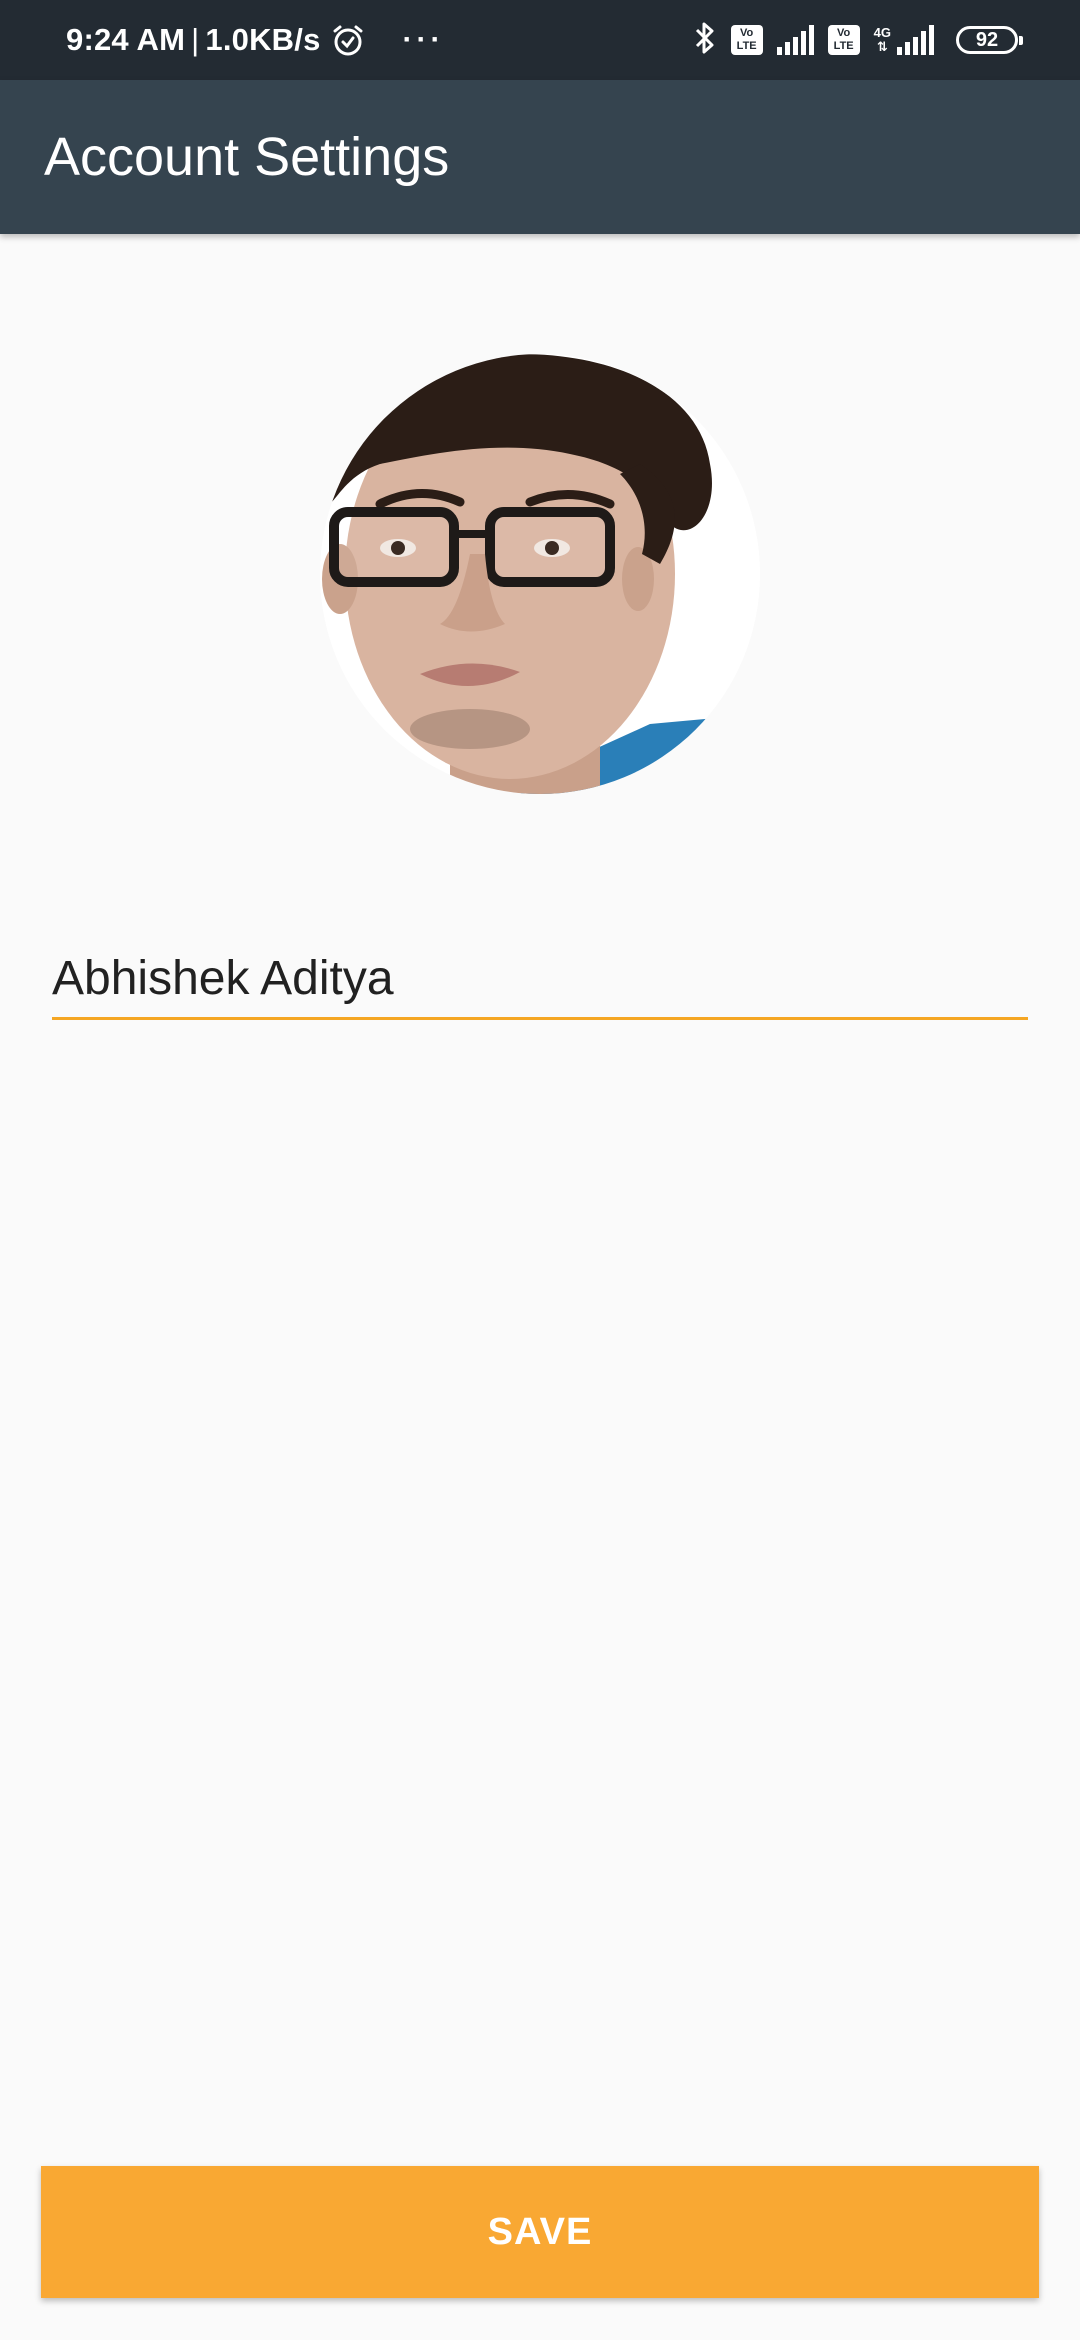 Image resolution: width=1080 pixels, height=2340 pixels. Describe the element at coordinates (843, 40) in the screenshot. I see `volte-icon-2: Vo LTE` at that location.